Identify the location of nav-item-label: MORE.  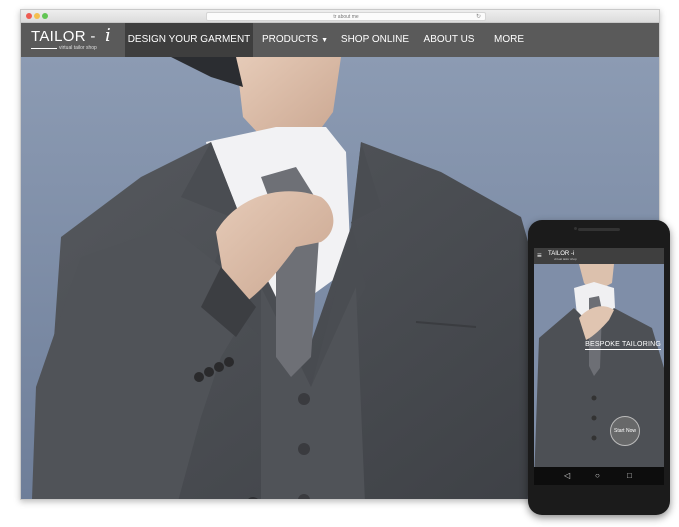
(509, 39).